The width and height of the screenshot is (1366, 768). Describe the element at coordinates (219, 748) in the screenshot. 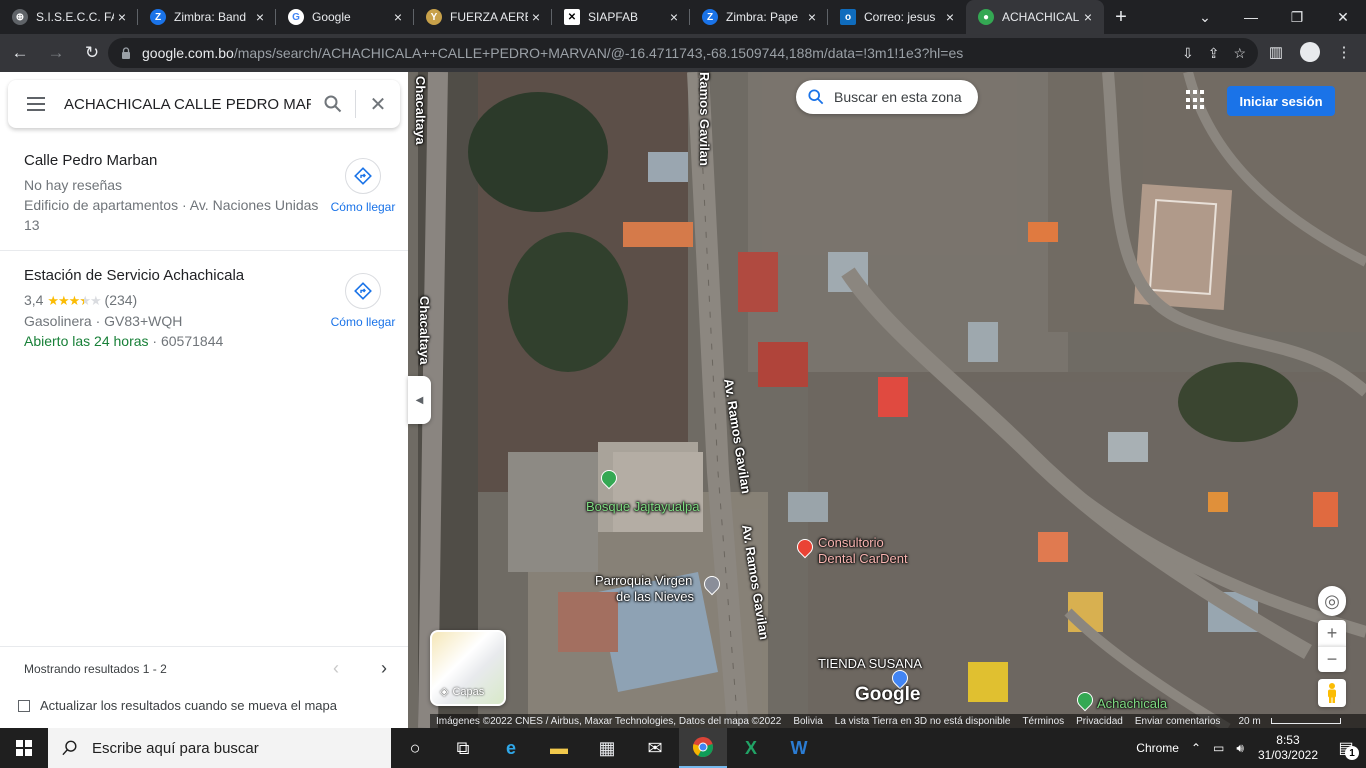

I see `taskbar-search: Escribe aquí para buscar` at that location.